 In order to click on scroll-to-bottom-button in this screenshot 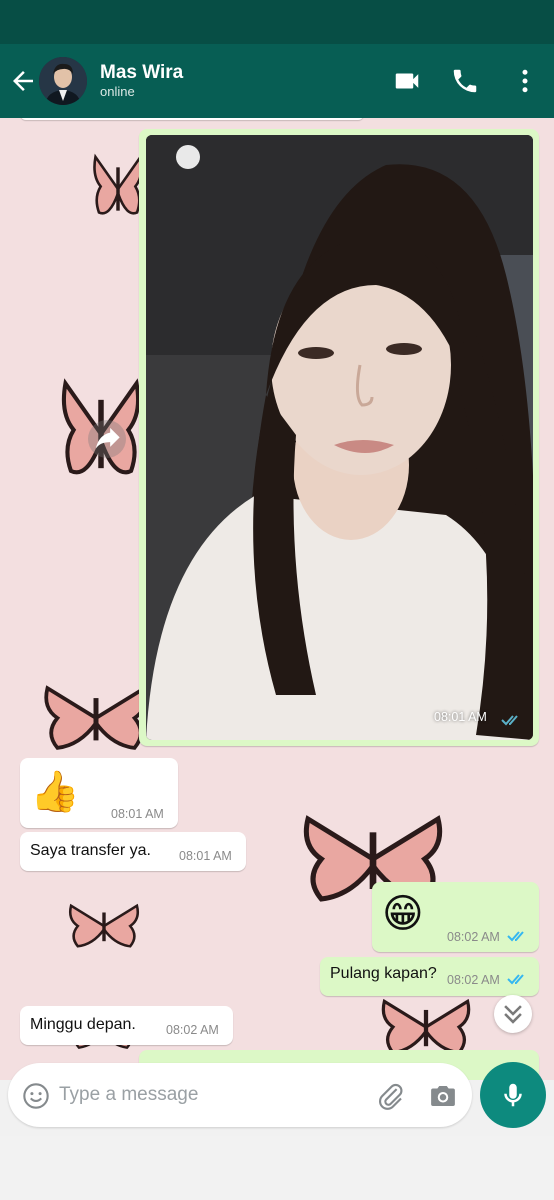, I will do `click(513, 1014)`.